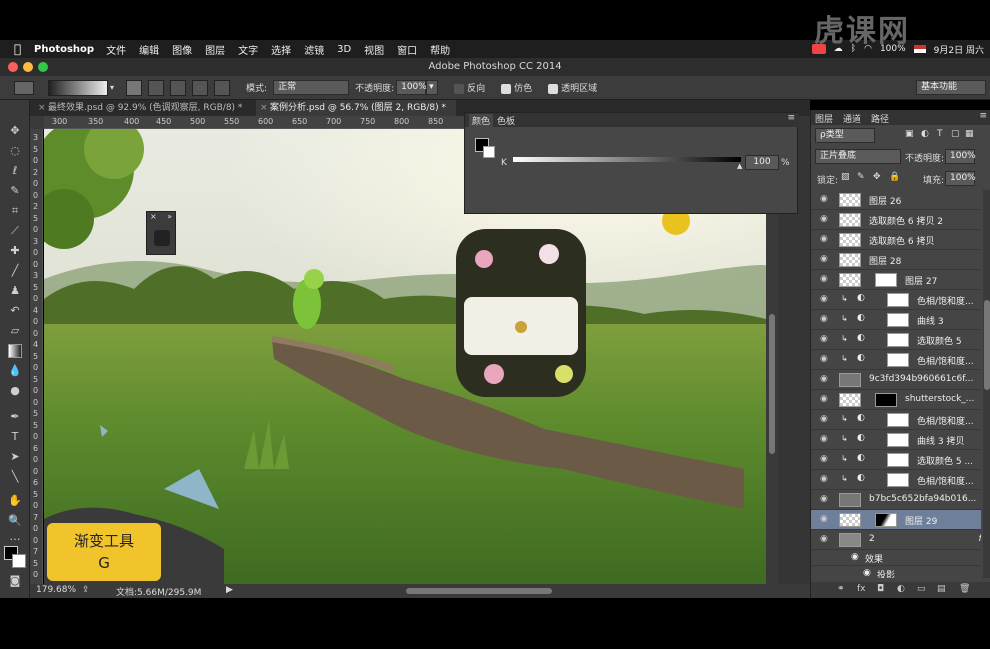  I want to click on link-layers-icon: ⚭, so click(841, 589).